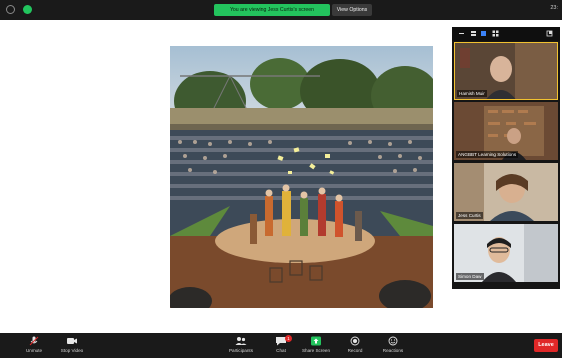 The image size is (562, 358). I want to click on participant-name-4: Simon Daw, so click(470, 276).